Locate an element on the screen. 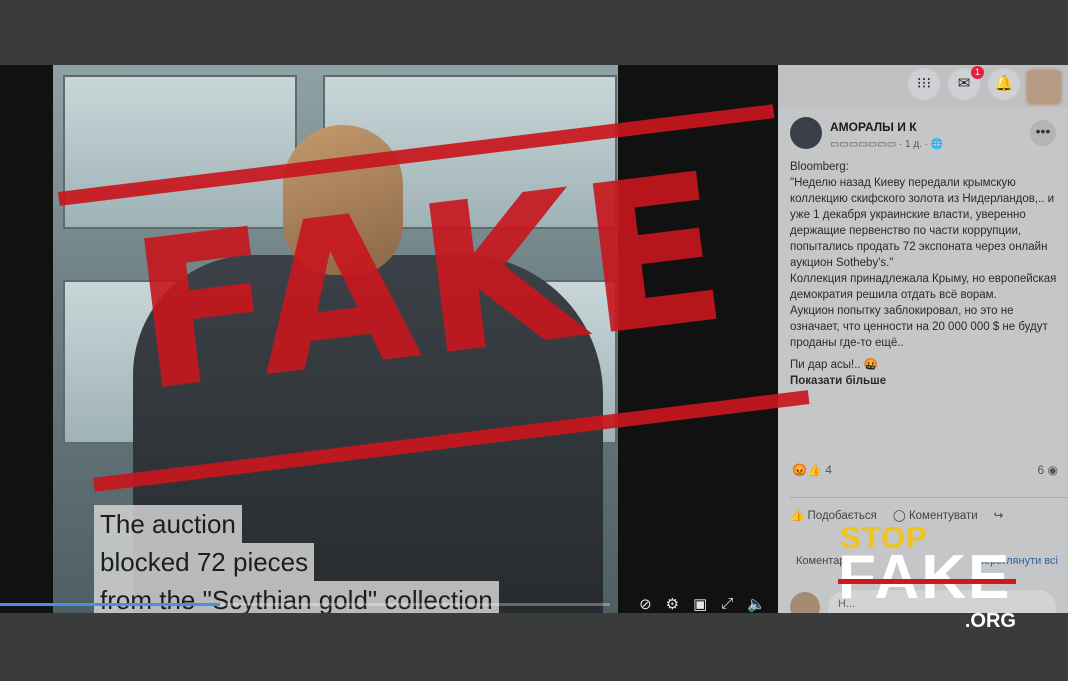 This screenshot has width=1068, height=681. profile-avatar is located at coordinates (1044, 87).